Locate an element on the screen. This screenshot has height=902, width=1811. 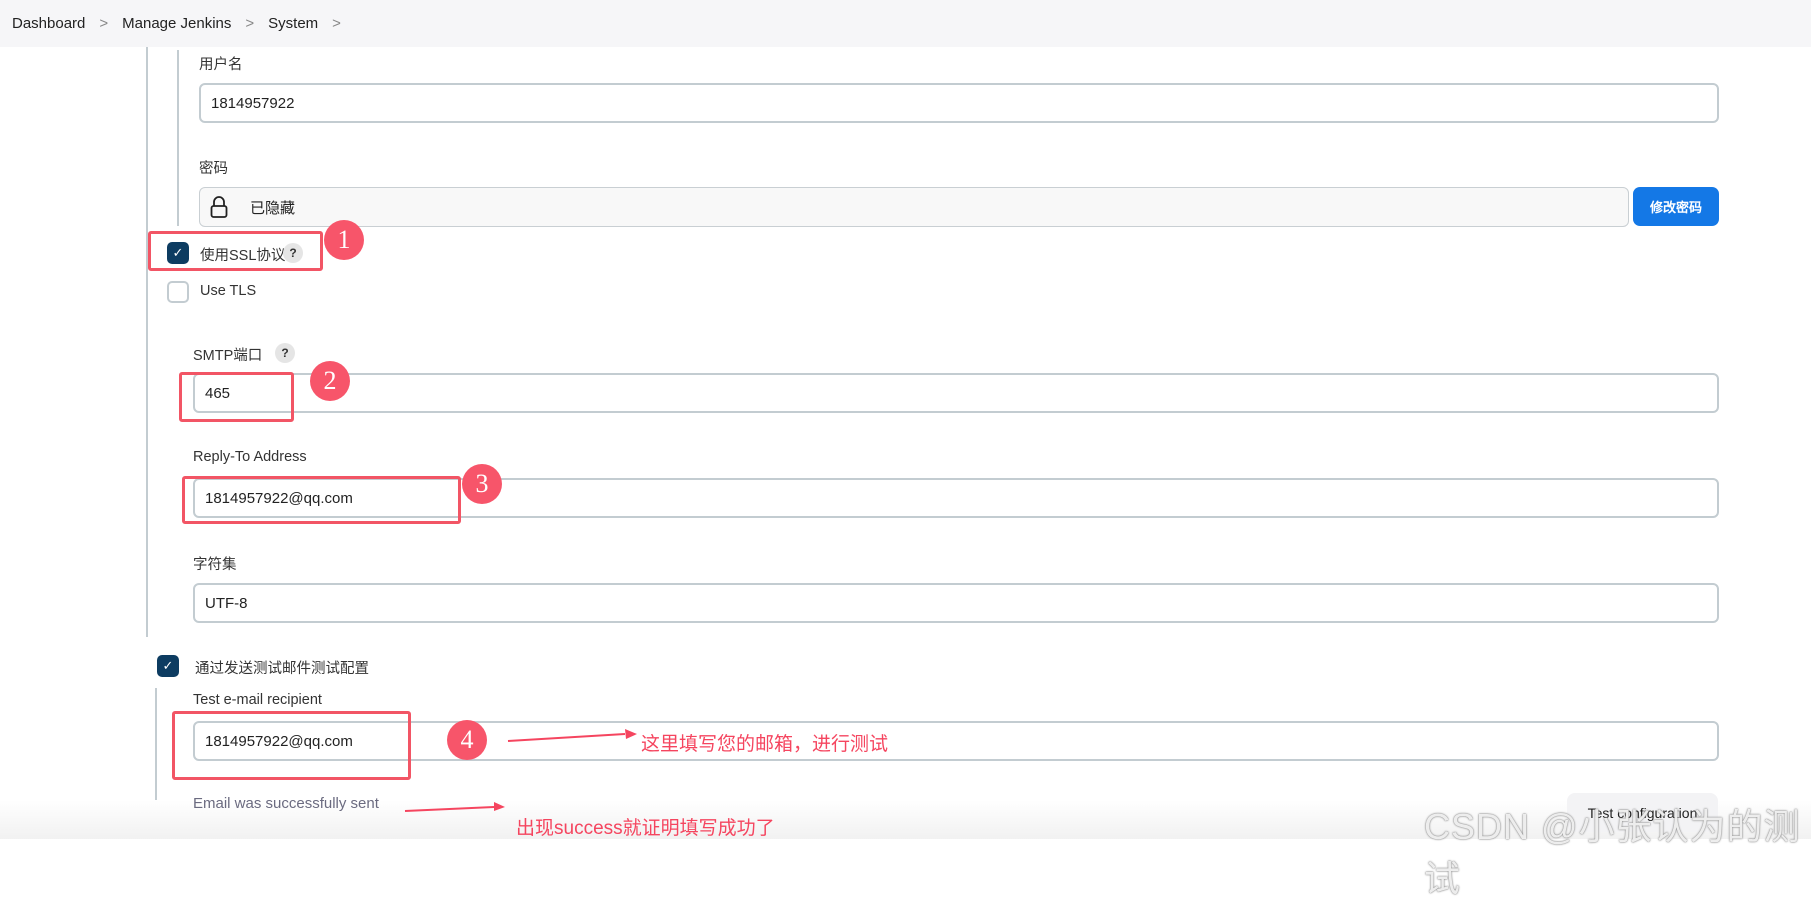
change-password-button: 修改密码 is located at coordinates (1676, 206).